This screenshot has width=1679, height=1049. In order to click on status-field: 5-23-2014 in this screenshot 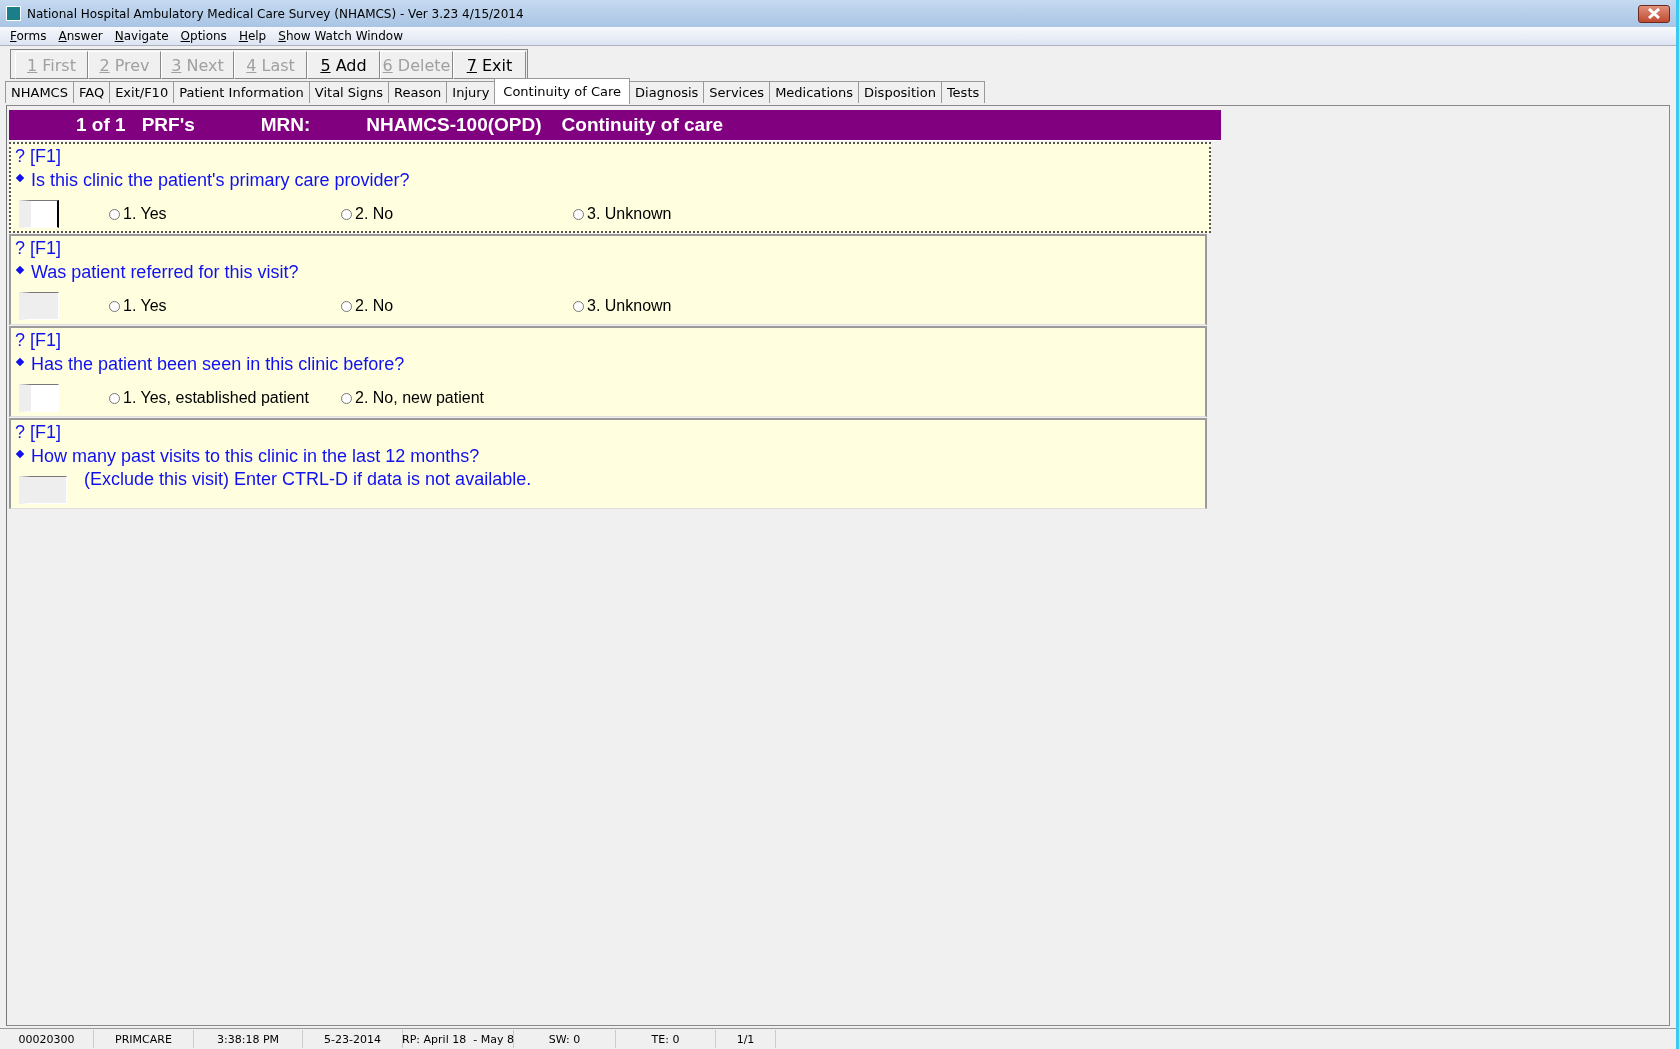, I will do `click(353, 1039)`.